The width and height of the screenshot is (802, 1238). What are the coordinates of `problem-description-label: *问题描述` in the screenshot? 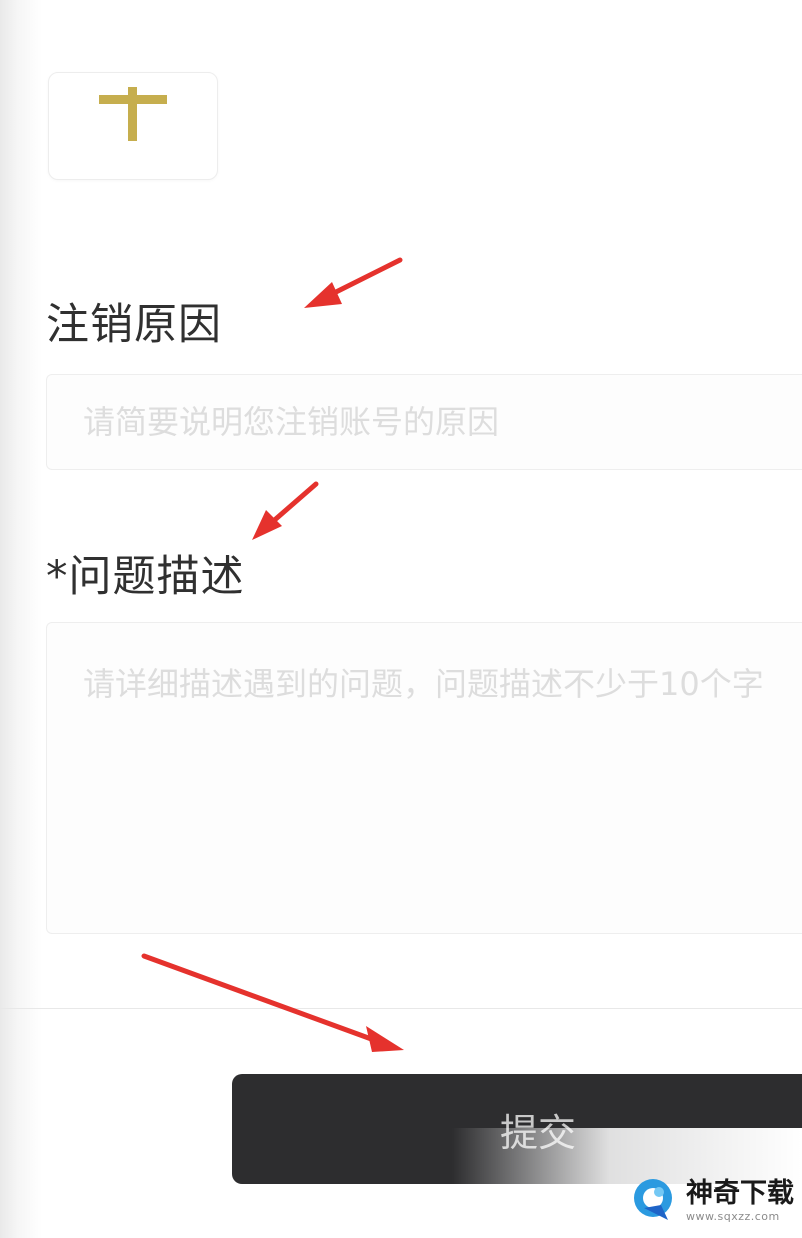 It's located at (145, 577).